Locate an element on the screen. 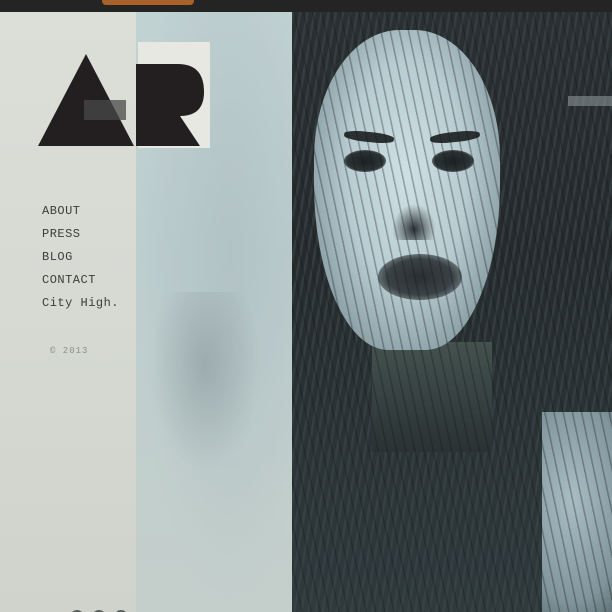 This screenshot has width=612, height=612. ar-logo is located at coordinates (124, 95).